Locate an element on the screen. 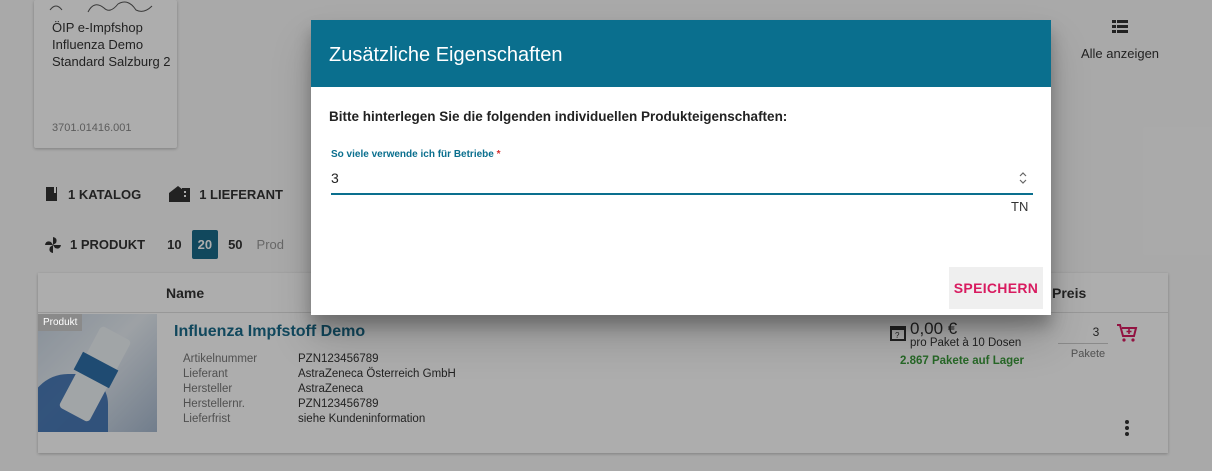 The image size is (1212, 471). required-mark: * is located at coordinates (498, 154).